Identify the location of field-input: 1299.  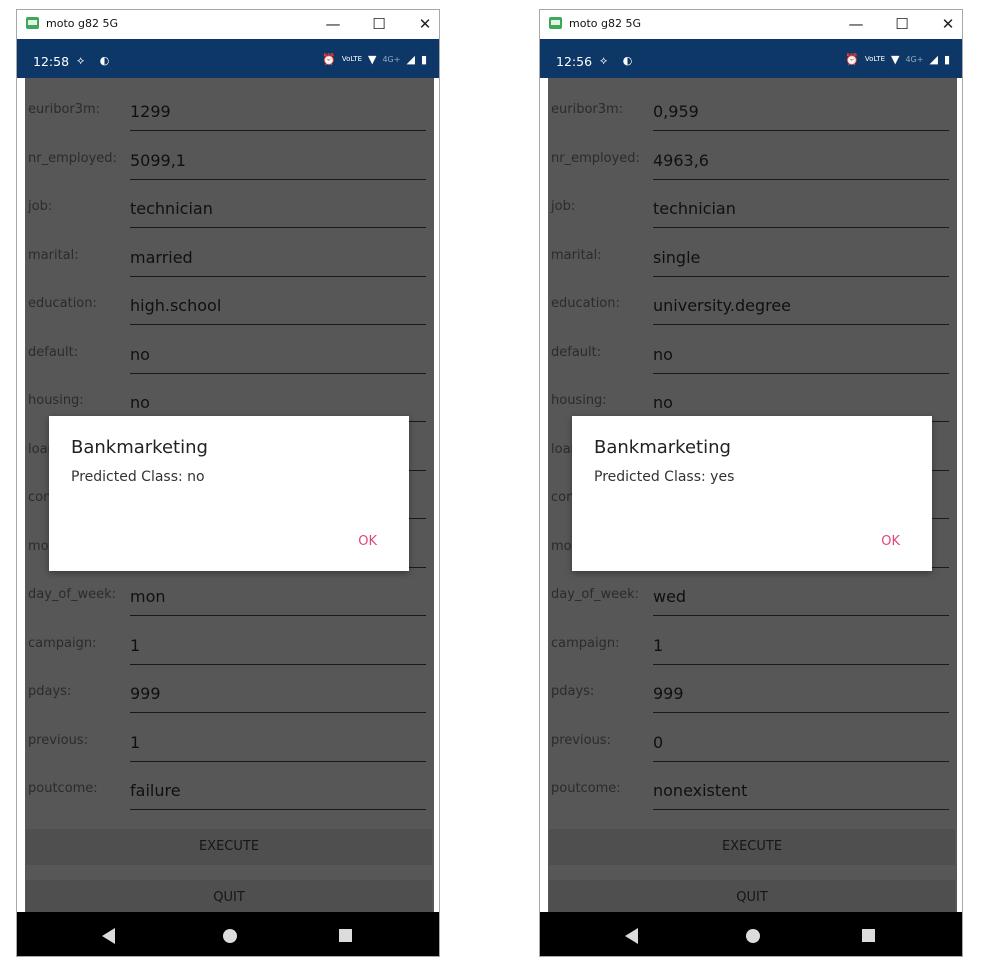
(150, 111).